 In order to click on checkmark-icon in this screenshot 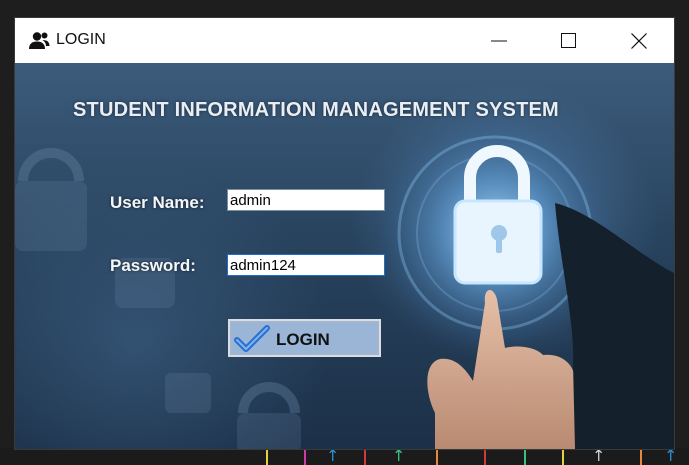, I will do `click(252, 338)`.